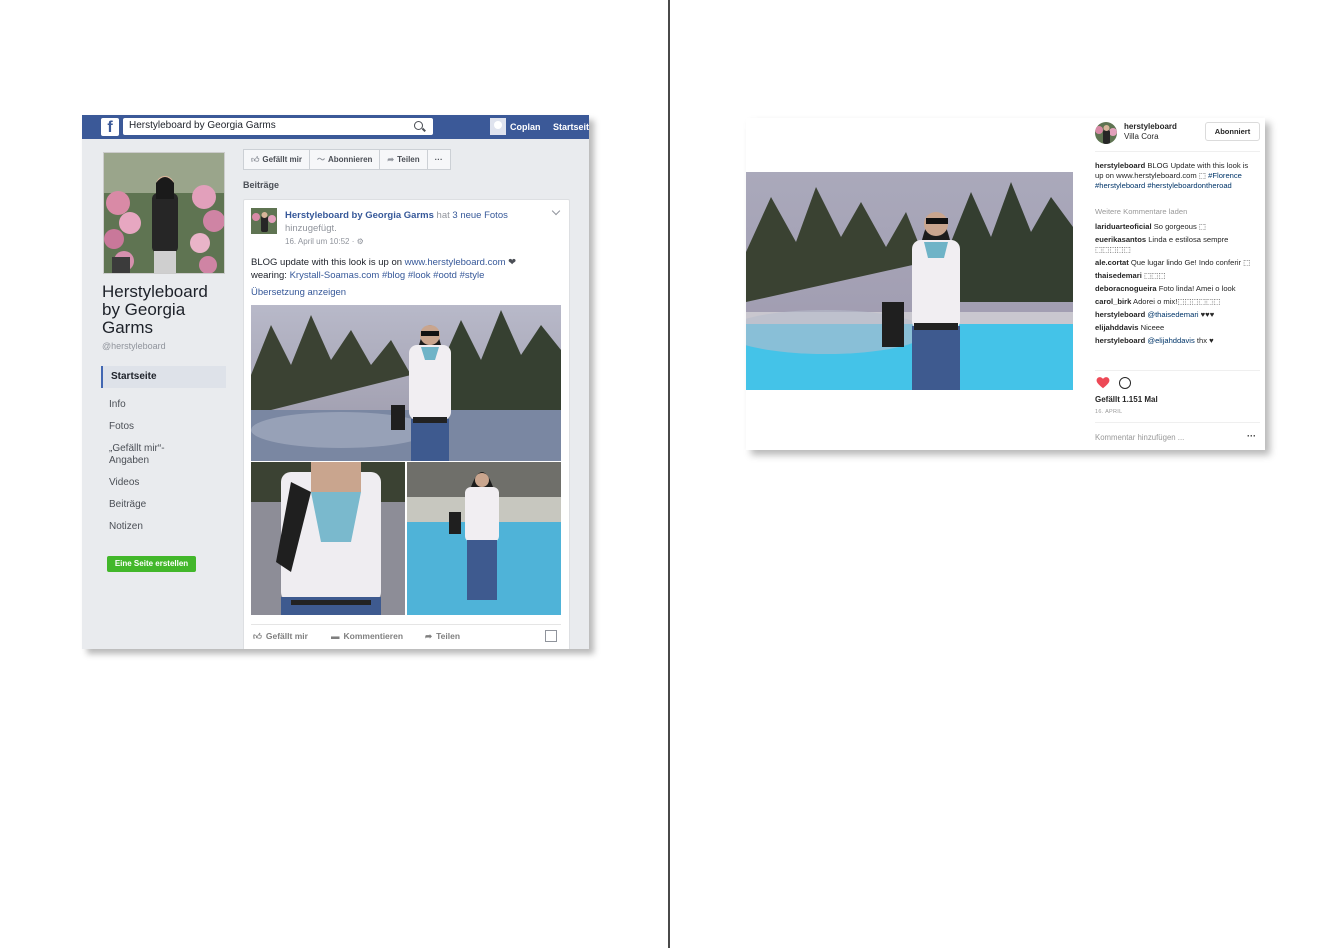  I want to click on list-item: herstyleboard @thaisedemari ♥♥♥, so click(1176, 315).